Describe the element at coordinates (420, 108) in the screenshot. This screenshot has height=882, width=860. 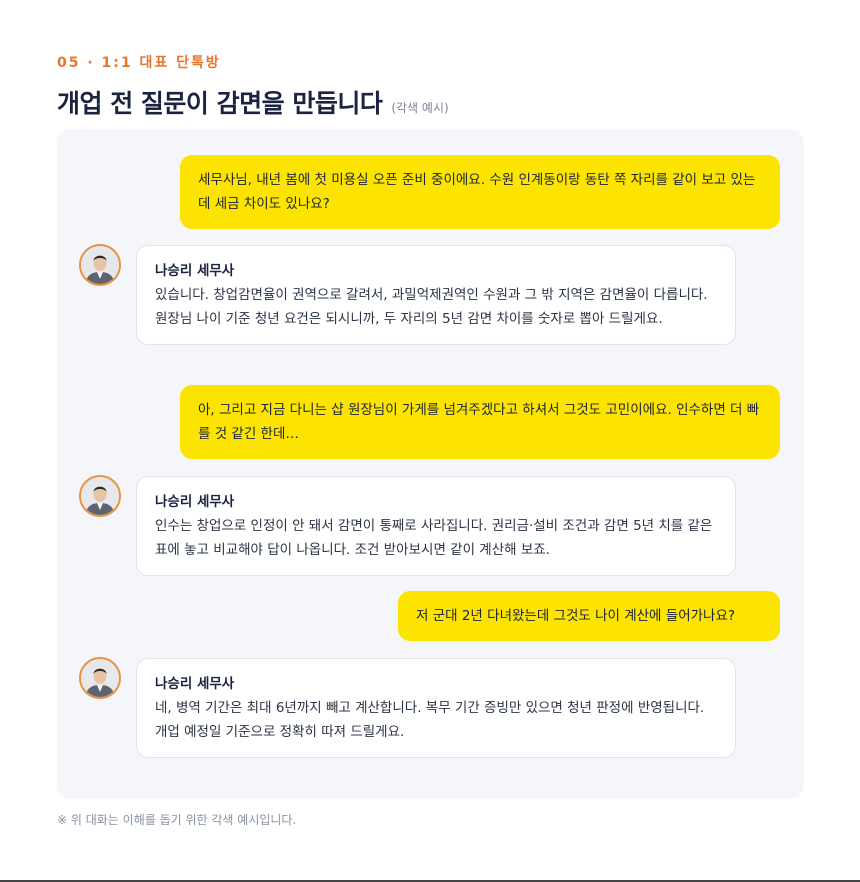
I see `title-note: (각색 예시)` at that location.